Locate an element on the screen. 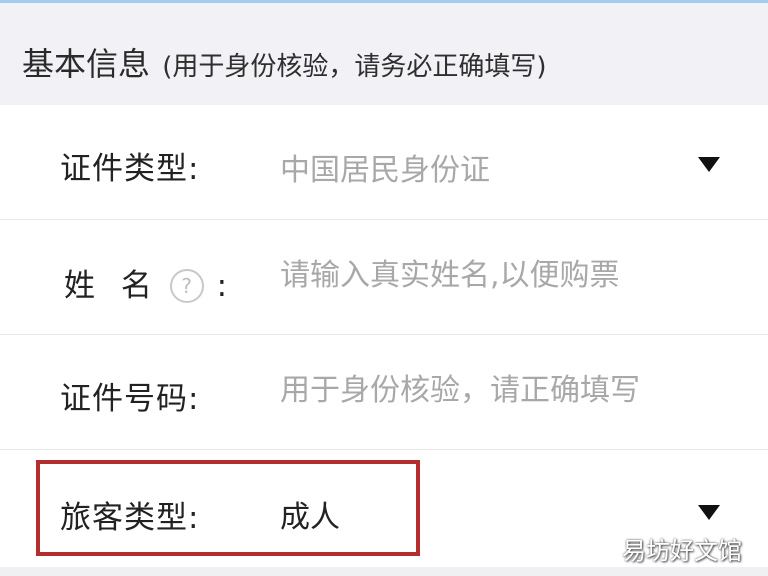 The width and height of the screenshot is (768, 576). id-type-label: 证件类型: is located at coordinates (130, 169).